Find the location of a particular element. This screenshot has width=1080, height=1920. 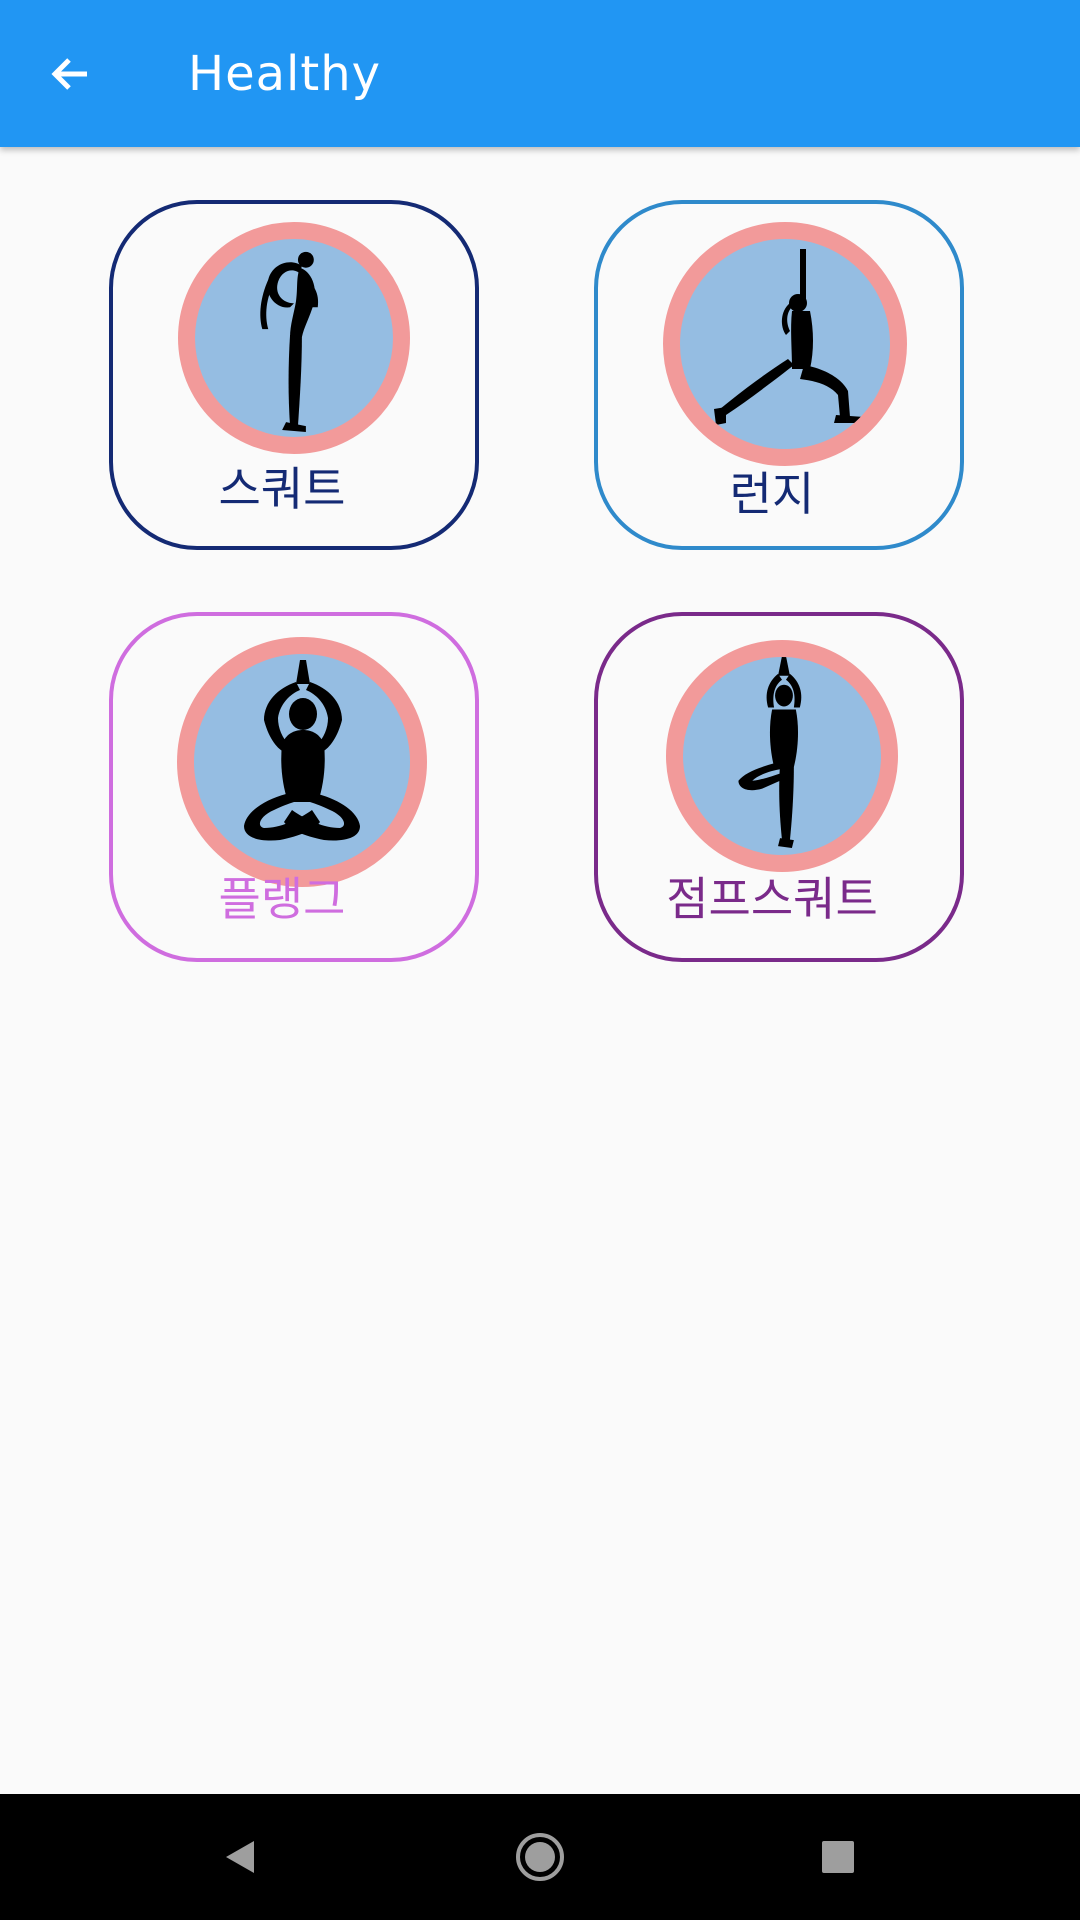

tree-pose-icon is located at coordinates (770, 753).